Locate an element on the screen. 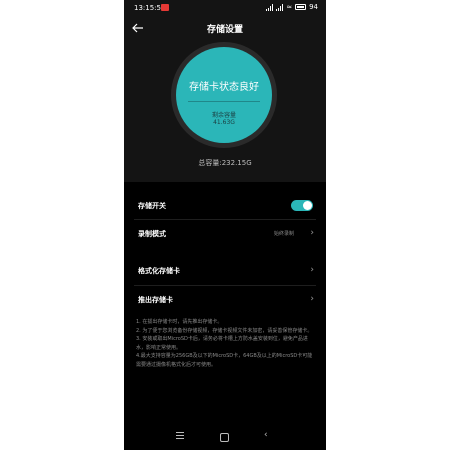  toggle-knob is located at coordinates (307, 205).